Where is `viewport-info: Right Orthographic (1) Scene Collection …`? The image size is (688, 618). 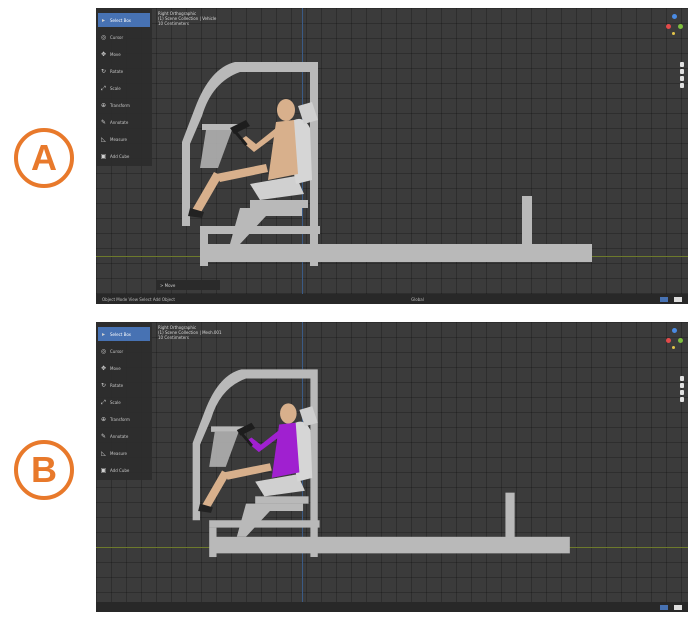 viewport-info: Right Orthographic (1) Scene Collection … is located at coordinates (190, 332).